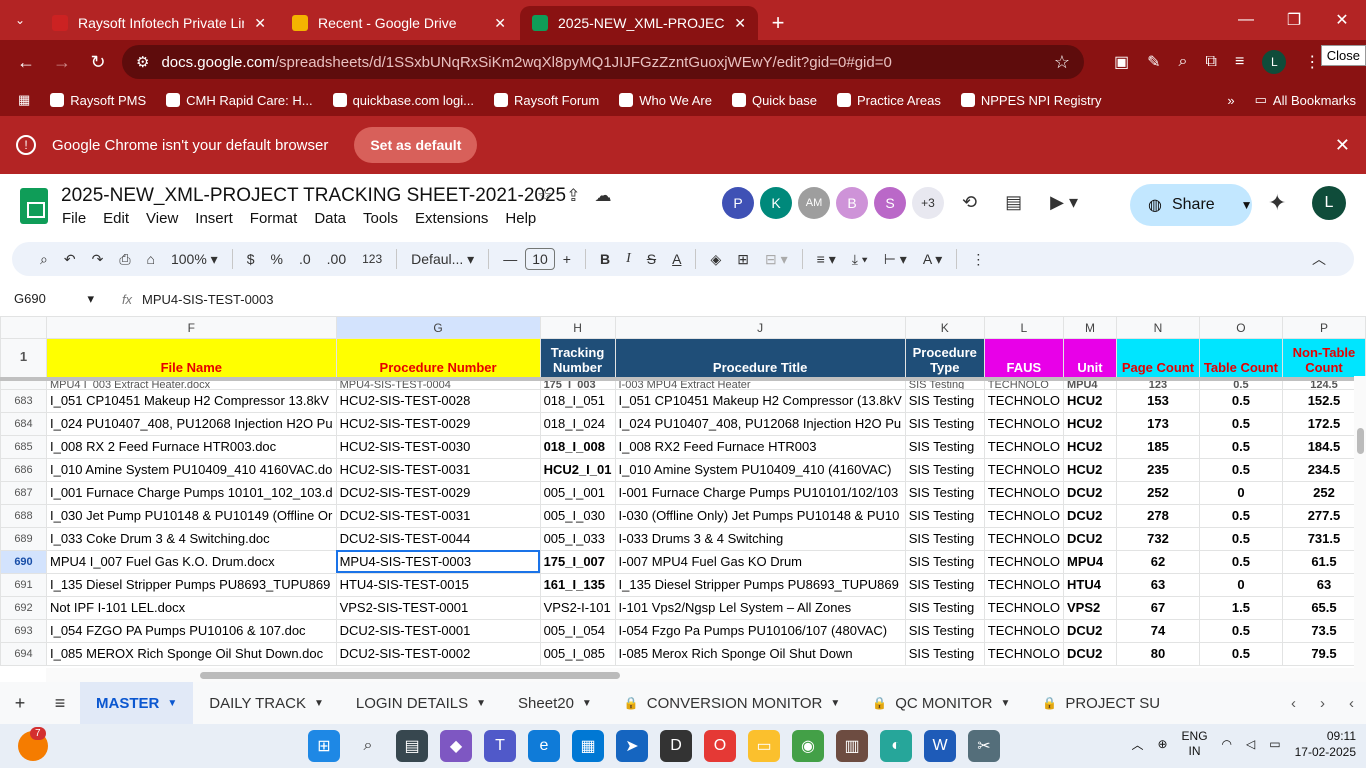  Describe the element at coordinates (1089, 469) in the screenshot. I see `cell: HCU2` at that location.